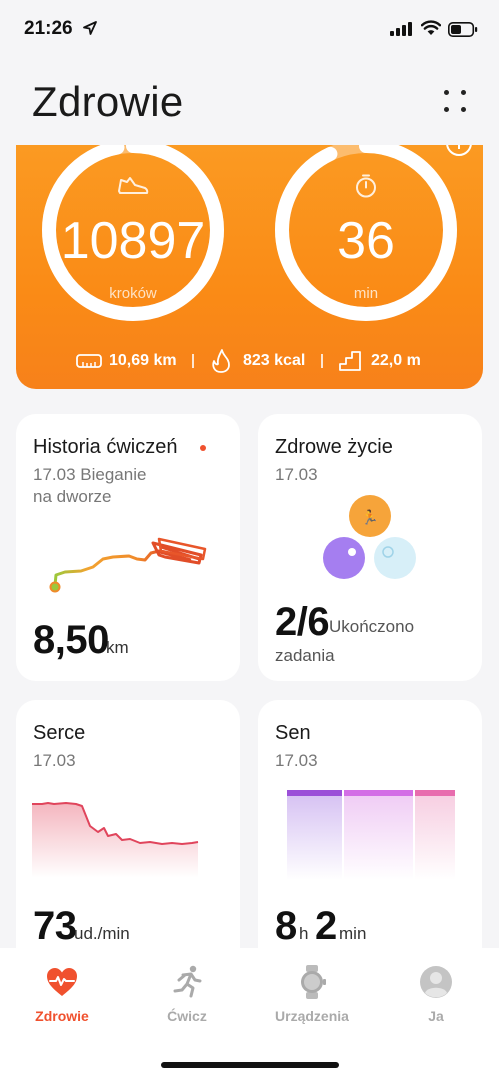  Describe the element at coordinates (59, 733) in the screenshot. I see `card-title: Serce` at that location.